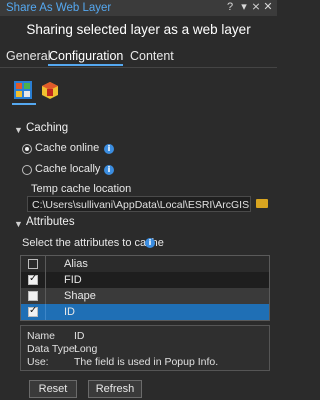 The width and height of the screenshot is (320, 400). What do you see at coordinates (52, 349) in the screenshot?
I see `detail-type-label: Data Type:` at bounding box center [52, 349].